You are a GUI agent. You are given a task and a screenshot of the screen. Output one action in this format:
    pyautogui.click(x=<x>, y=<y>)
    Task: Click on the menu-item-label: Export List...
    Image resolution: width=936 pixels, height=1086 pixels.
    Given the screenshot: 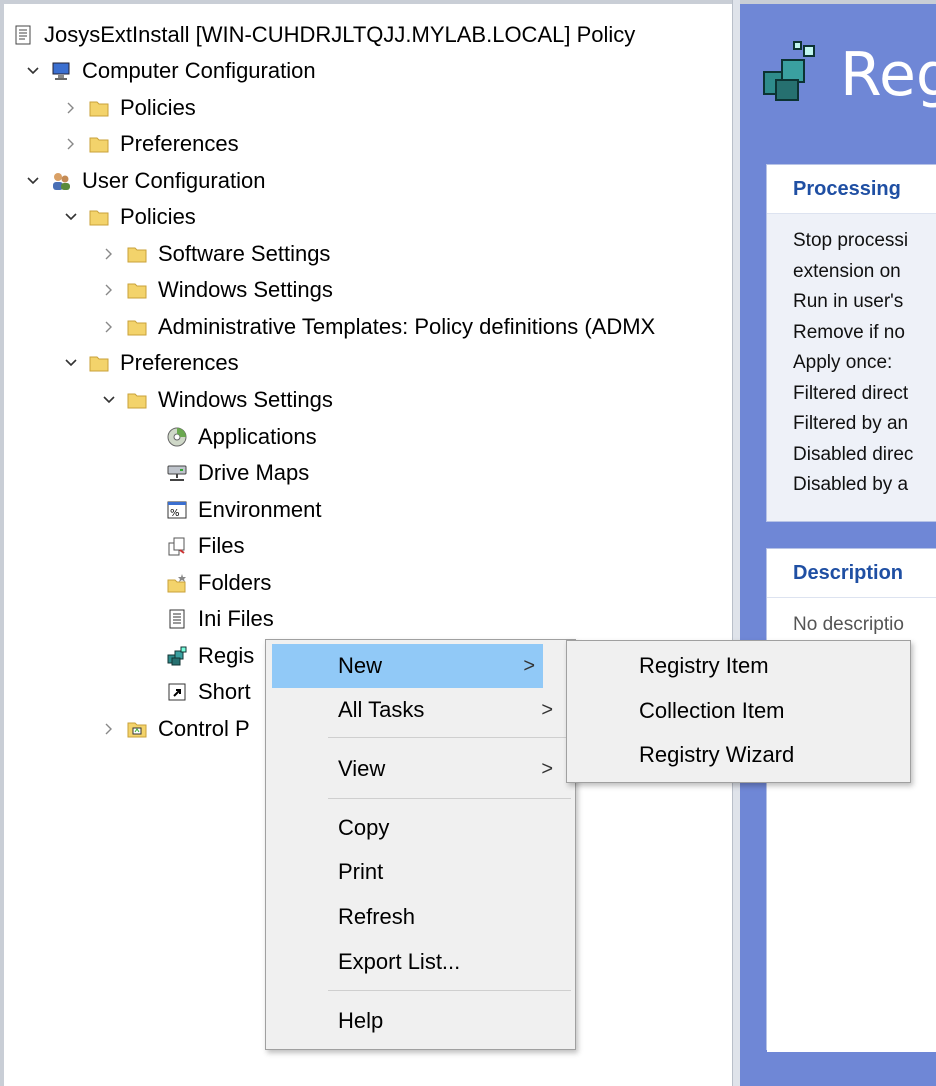 What is the action you would take?
    pyautogui.click(x=399, y=961)
    